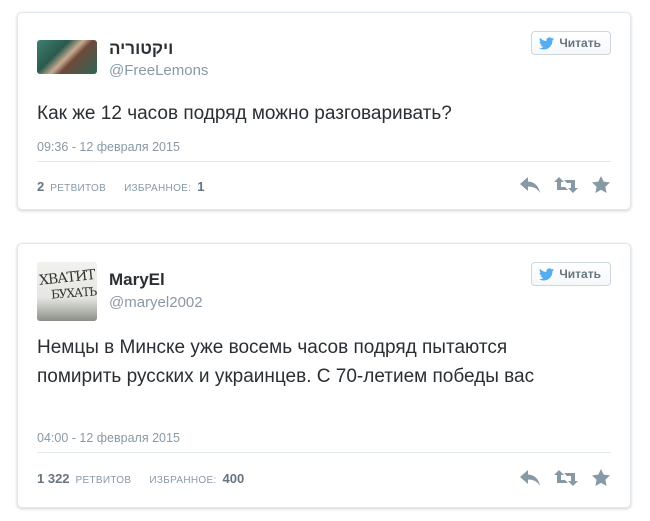 This screenshot has height=521, width=650. Describe the element at coordinates (137, 280) in the screenshot. I see `display-name: MaryEl` at that location.